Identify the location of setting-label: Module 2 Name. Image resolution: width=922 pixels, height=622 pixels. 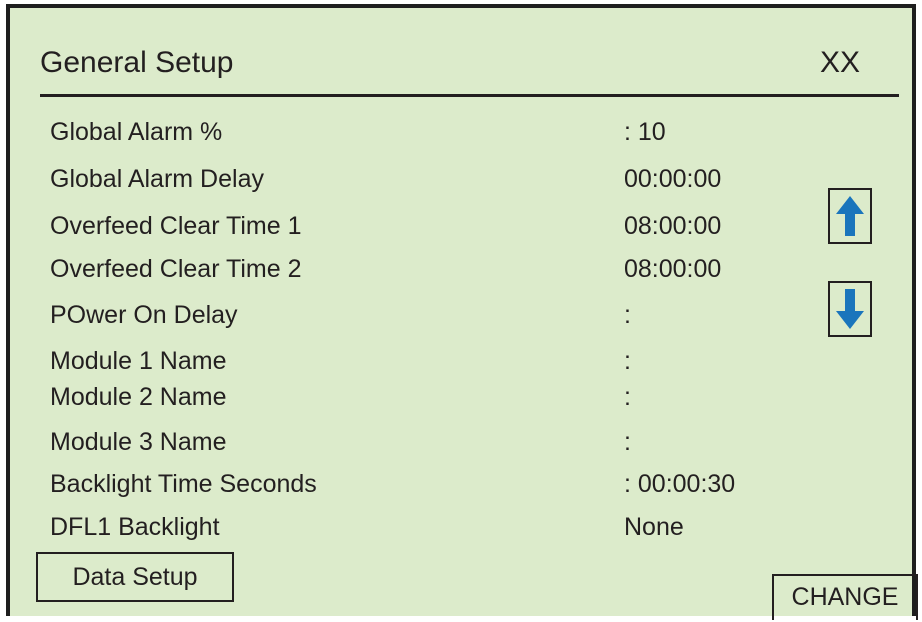
(138, 397).